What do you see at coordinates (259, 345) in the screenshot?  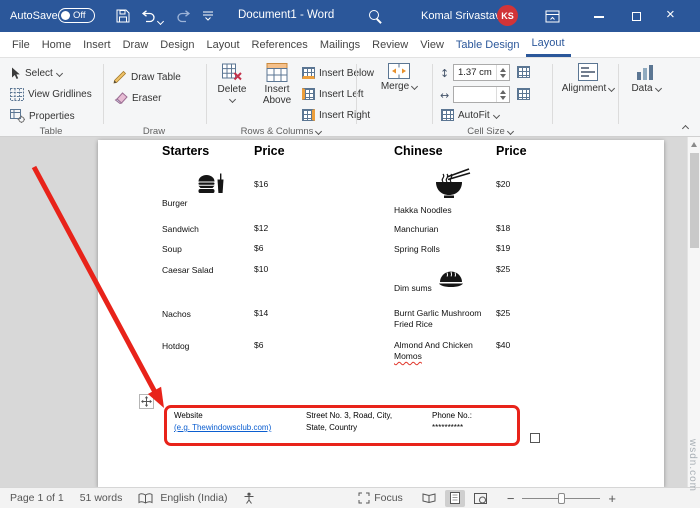 I see `menu-item-price: $6` at bounding box center [259, 345].